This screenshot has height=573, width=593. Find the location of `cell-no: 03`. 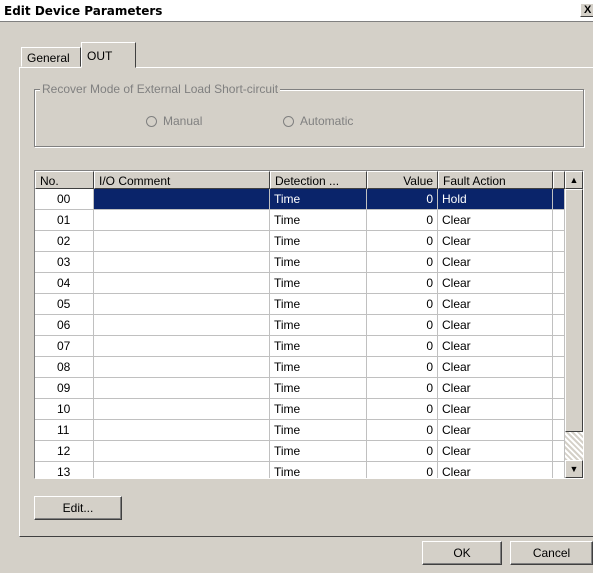

cell-no: 03 is located at coordinates (64, 262).